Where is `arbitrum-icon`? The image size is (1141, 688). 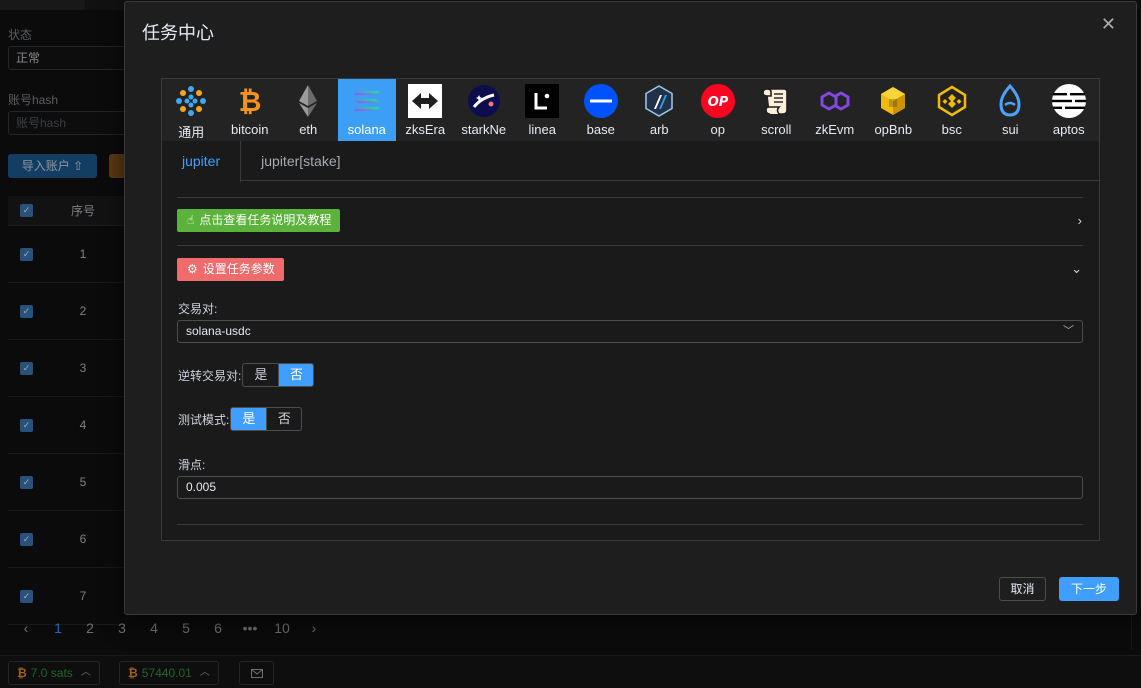
arbitrum-icon is located at coordinates (659, 101).